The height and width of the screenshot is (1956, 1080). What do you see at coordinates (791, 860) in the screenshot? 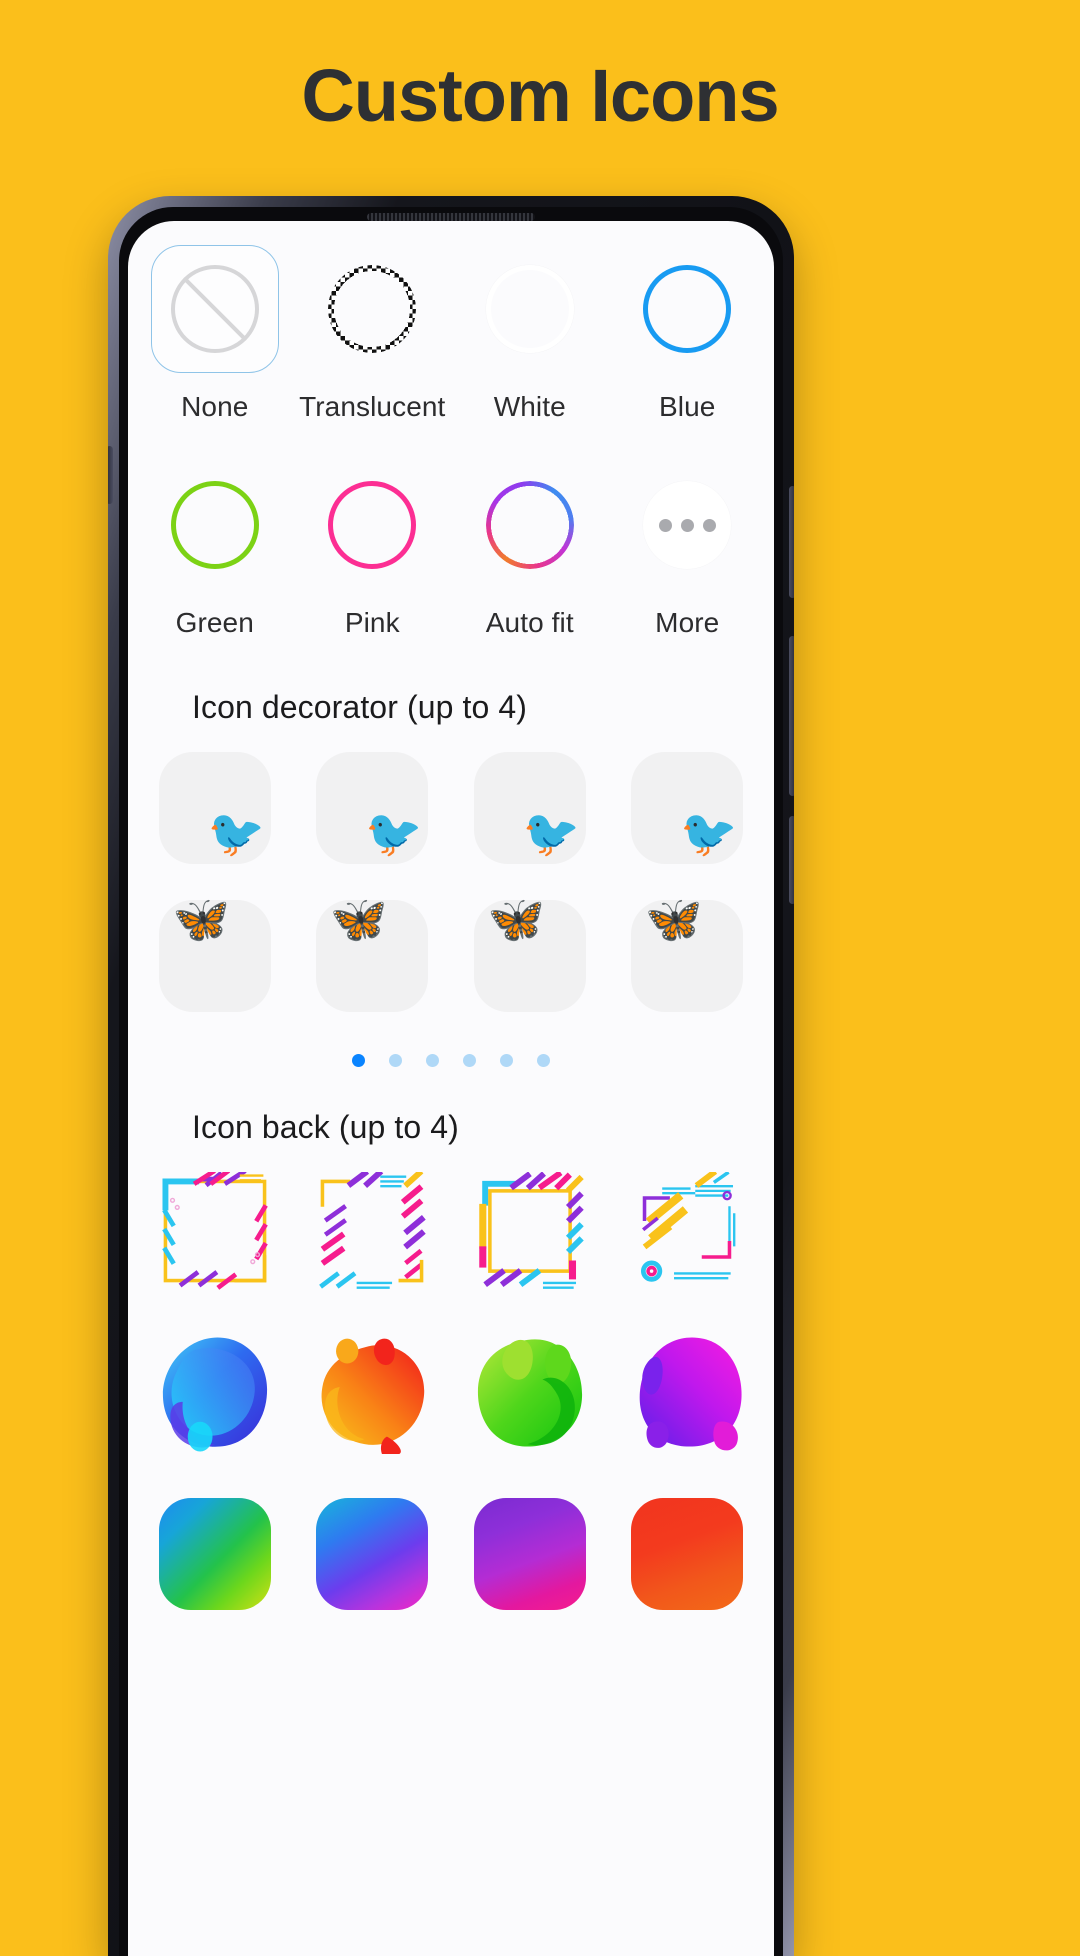
I see `phone-power-button` at bounding box center [791, 860].